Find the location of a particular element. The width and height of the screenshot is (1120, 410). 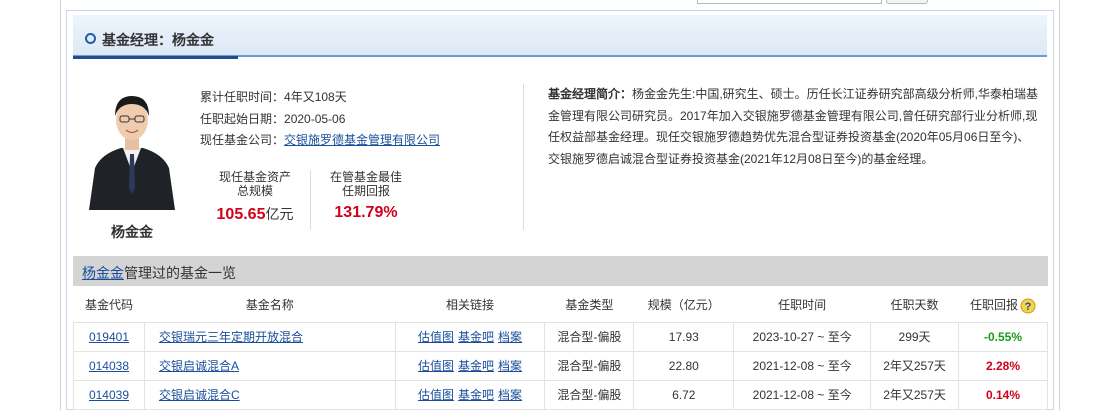

best-return-label: 在管基金最佳 任期回报 is located at coordinates (366, 184).